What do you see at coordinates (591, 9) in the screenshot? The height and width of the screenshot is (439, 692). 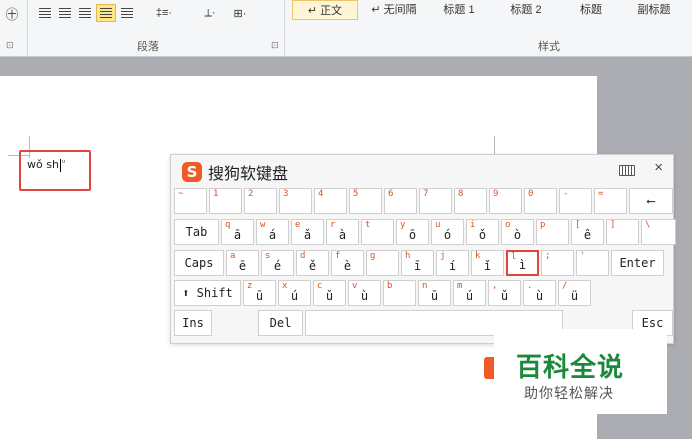 I see `style-title: 标题` at bounding box center [591, 9].